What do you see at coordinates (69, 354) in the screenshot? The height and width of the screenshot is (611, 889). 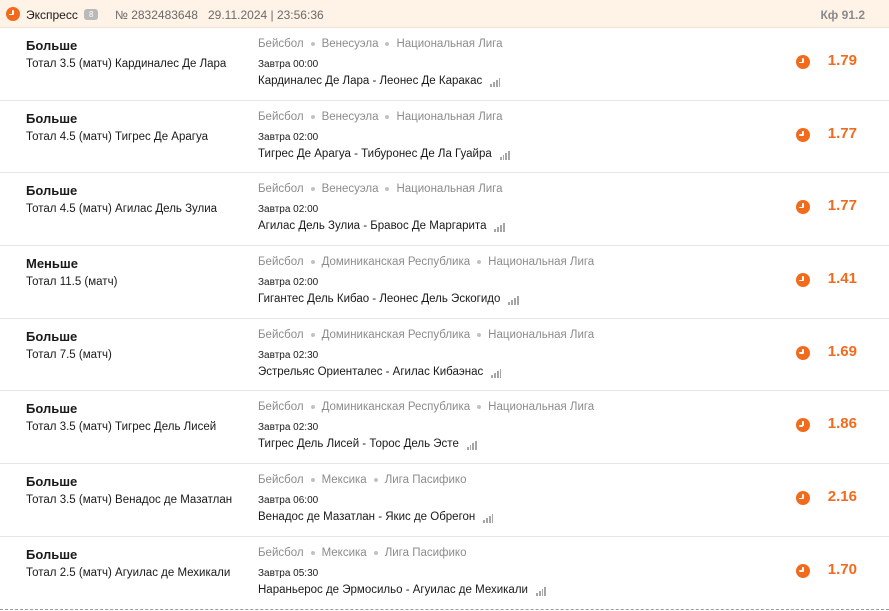 I see `bet-market: Тотал 7.5 (матч)` at bounding box center [69, 354].